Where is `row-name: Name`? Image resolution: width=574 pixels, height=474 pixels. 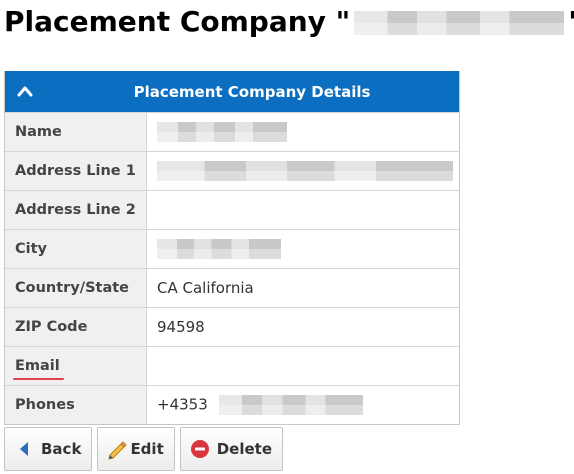 row-name: Name is located at coordinates (232, 132).